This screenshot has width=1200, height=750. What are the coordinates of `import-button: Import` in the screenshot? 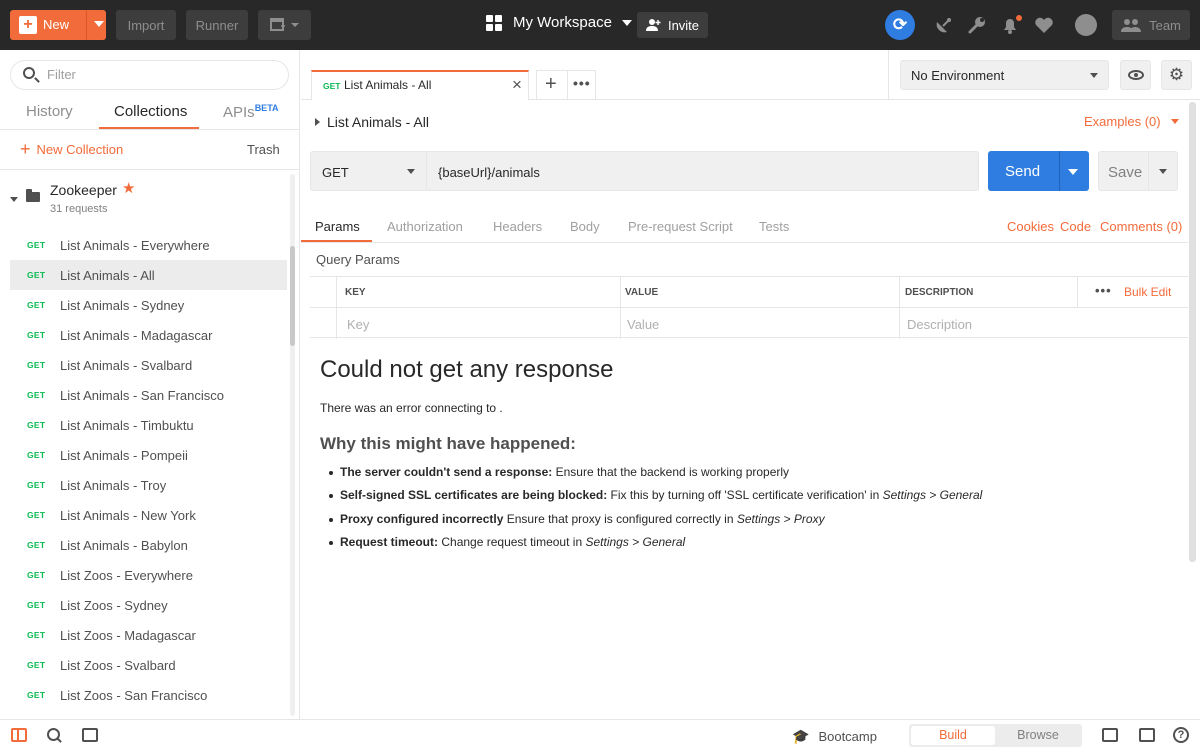 It's located at (146, 25).